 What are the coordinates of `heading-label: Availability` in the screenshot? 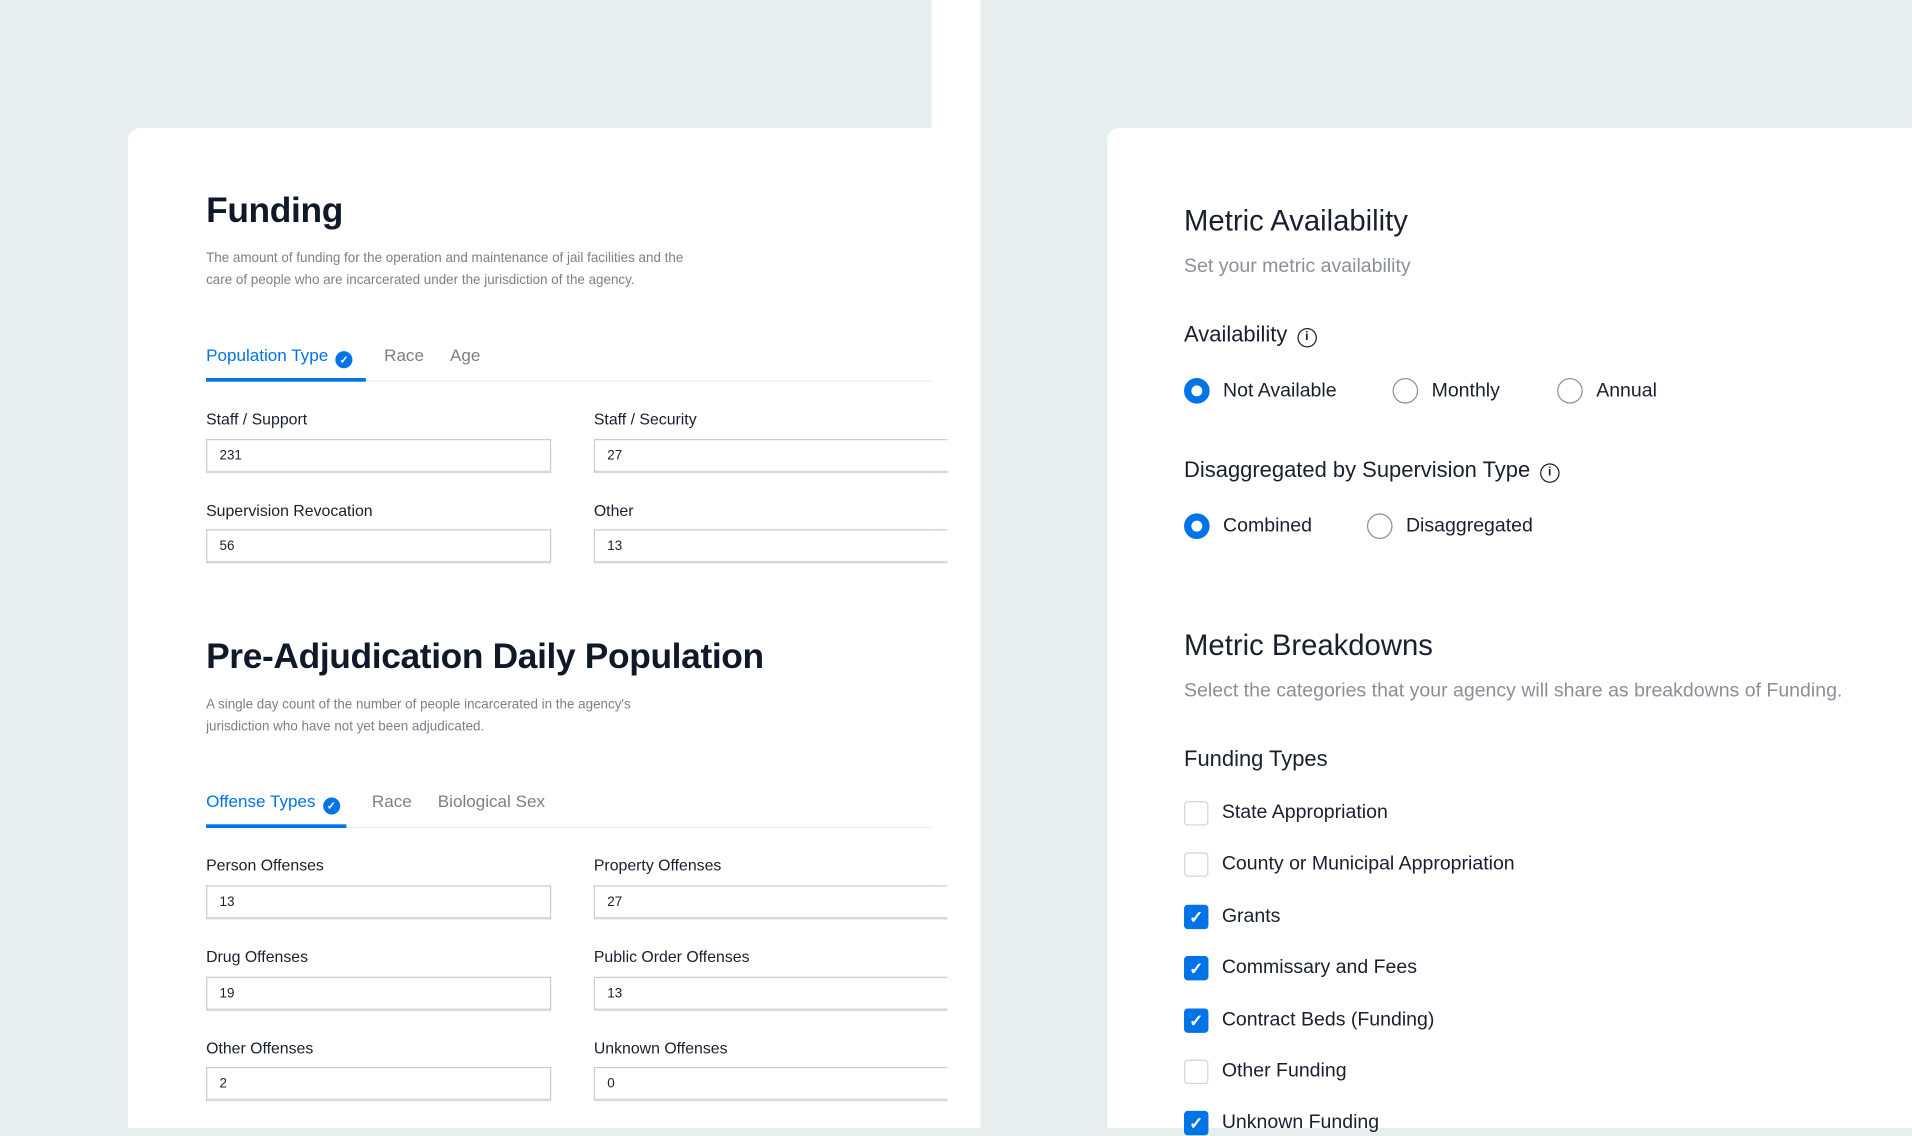 It's located at (1236, 334).